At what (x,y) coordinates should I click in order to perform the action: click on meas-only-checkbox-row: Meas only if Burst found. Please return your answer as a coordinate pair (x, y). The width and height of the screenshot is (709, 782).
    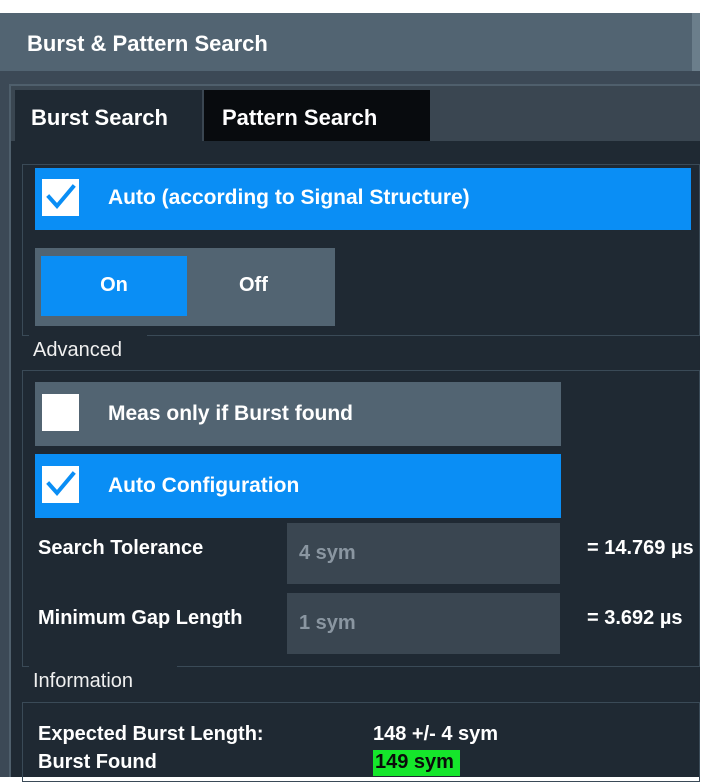
    Looking at the image, I should click on (298, 414).